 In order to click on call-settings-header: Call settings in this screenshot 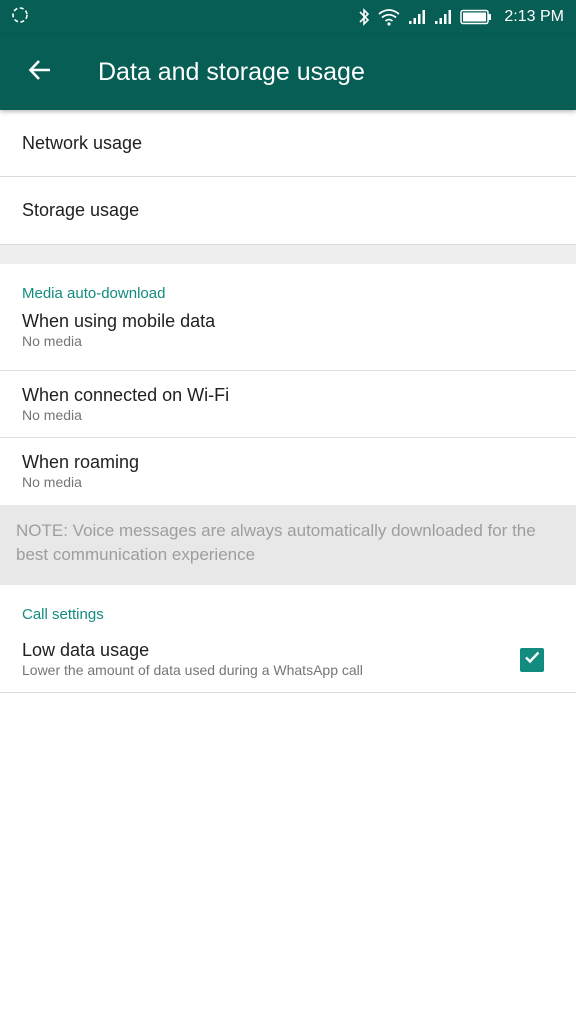, I will do `click(63, 614)`.